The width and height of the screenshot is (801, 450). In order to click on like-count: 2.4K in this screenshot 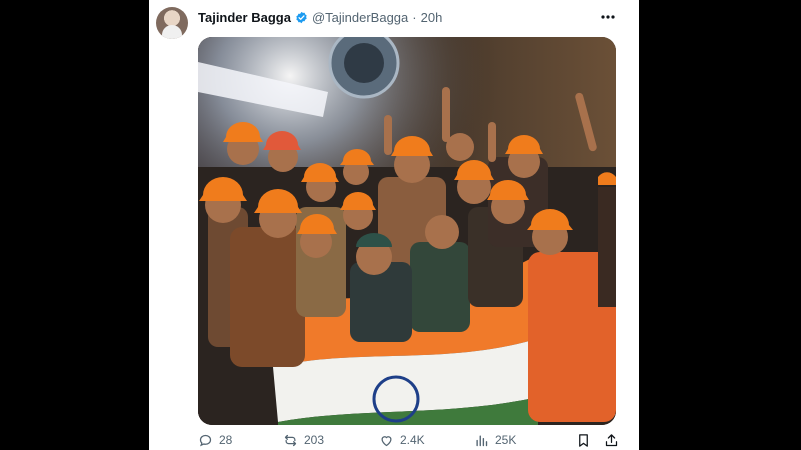, I will do `click(412, 440)`.